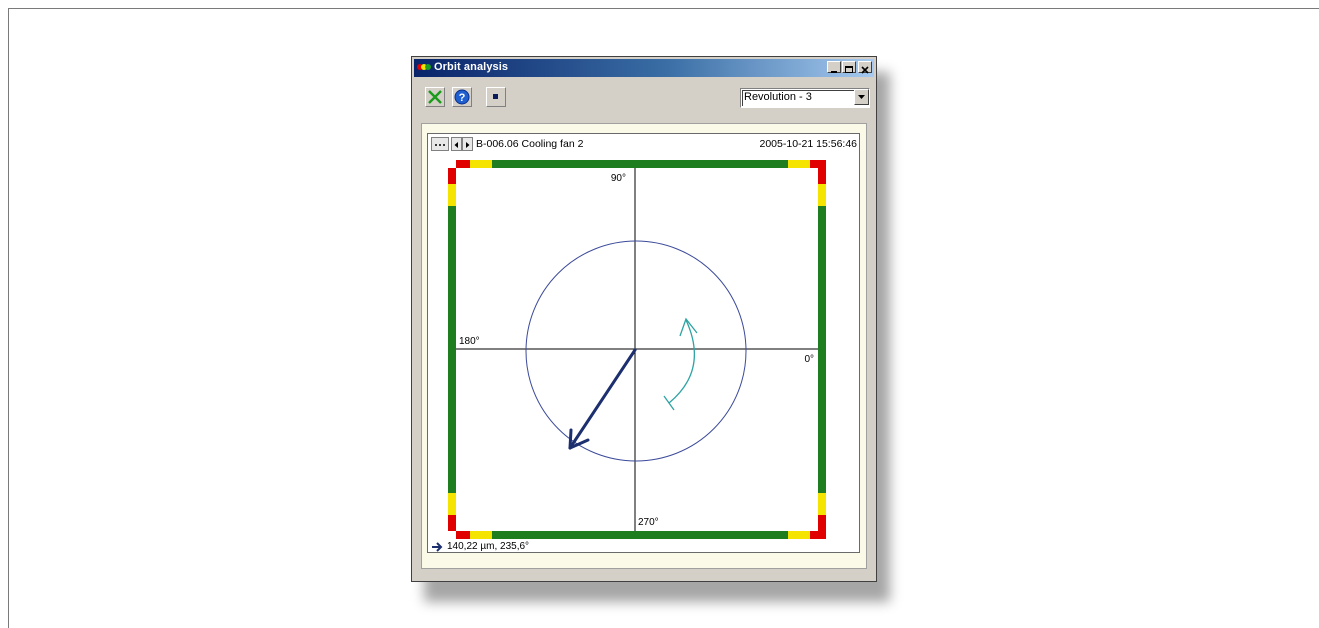  Describe the element at coordinates (834, 67) in the screenshot. I see `minimize-button` at that location.